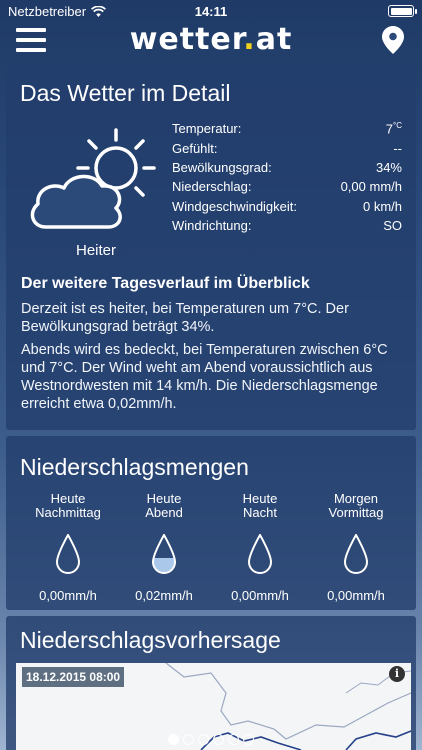  I want to click on detail-row-cloud-cover: Bewölkungsgrad: 34%, so click(287, 167).